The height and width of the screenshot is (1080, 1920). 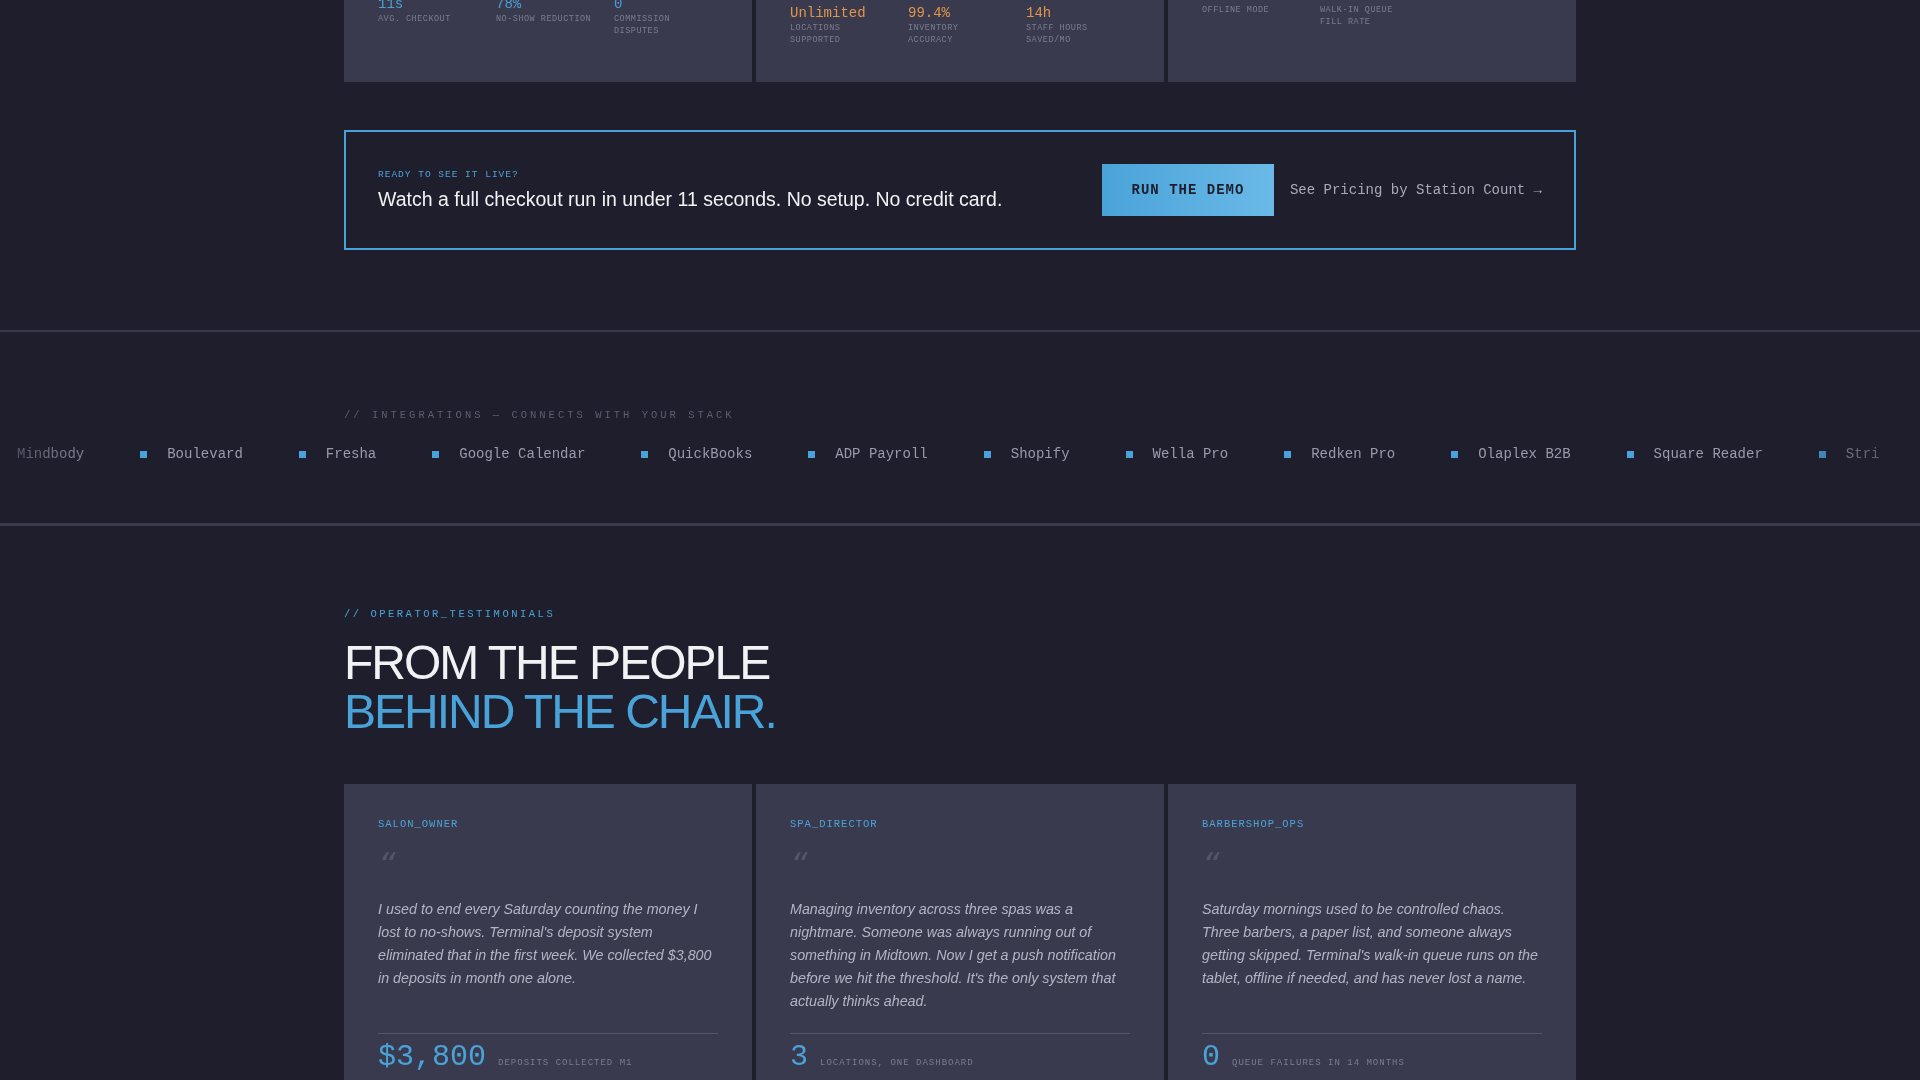 I want to click on stat-label: NO-SHOW REDUCTION, so click(x=544, y=19).